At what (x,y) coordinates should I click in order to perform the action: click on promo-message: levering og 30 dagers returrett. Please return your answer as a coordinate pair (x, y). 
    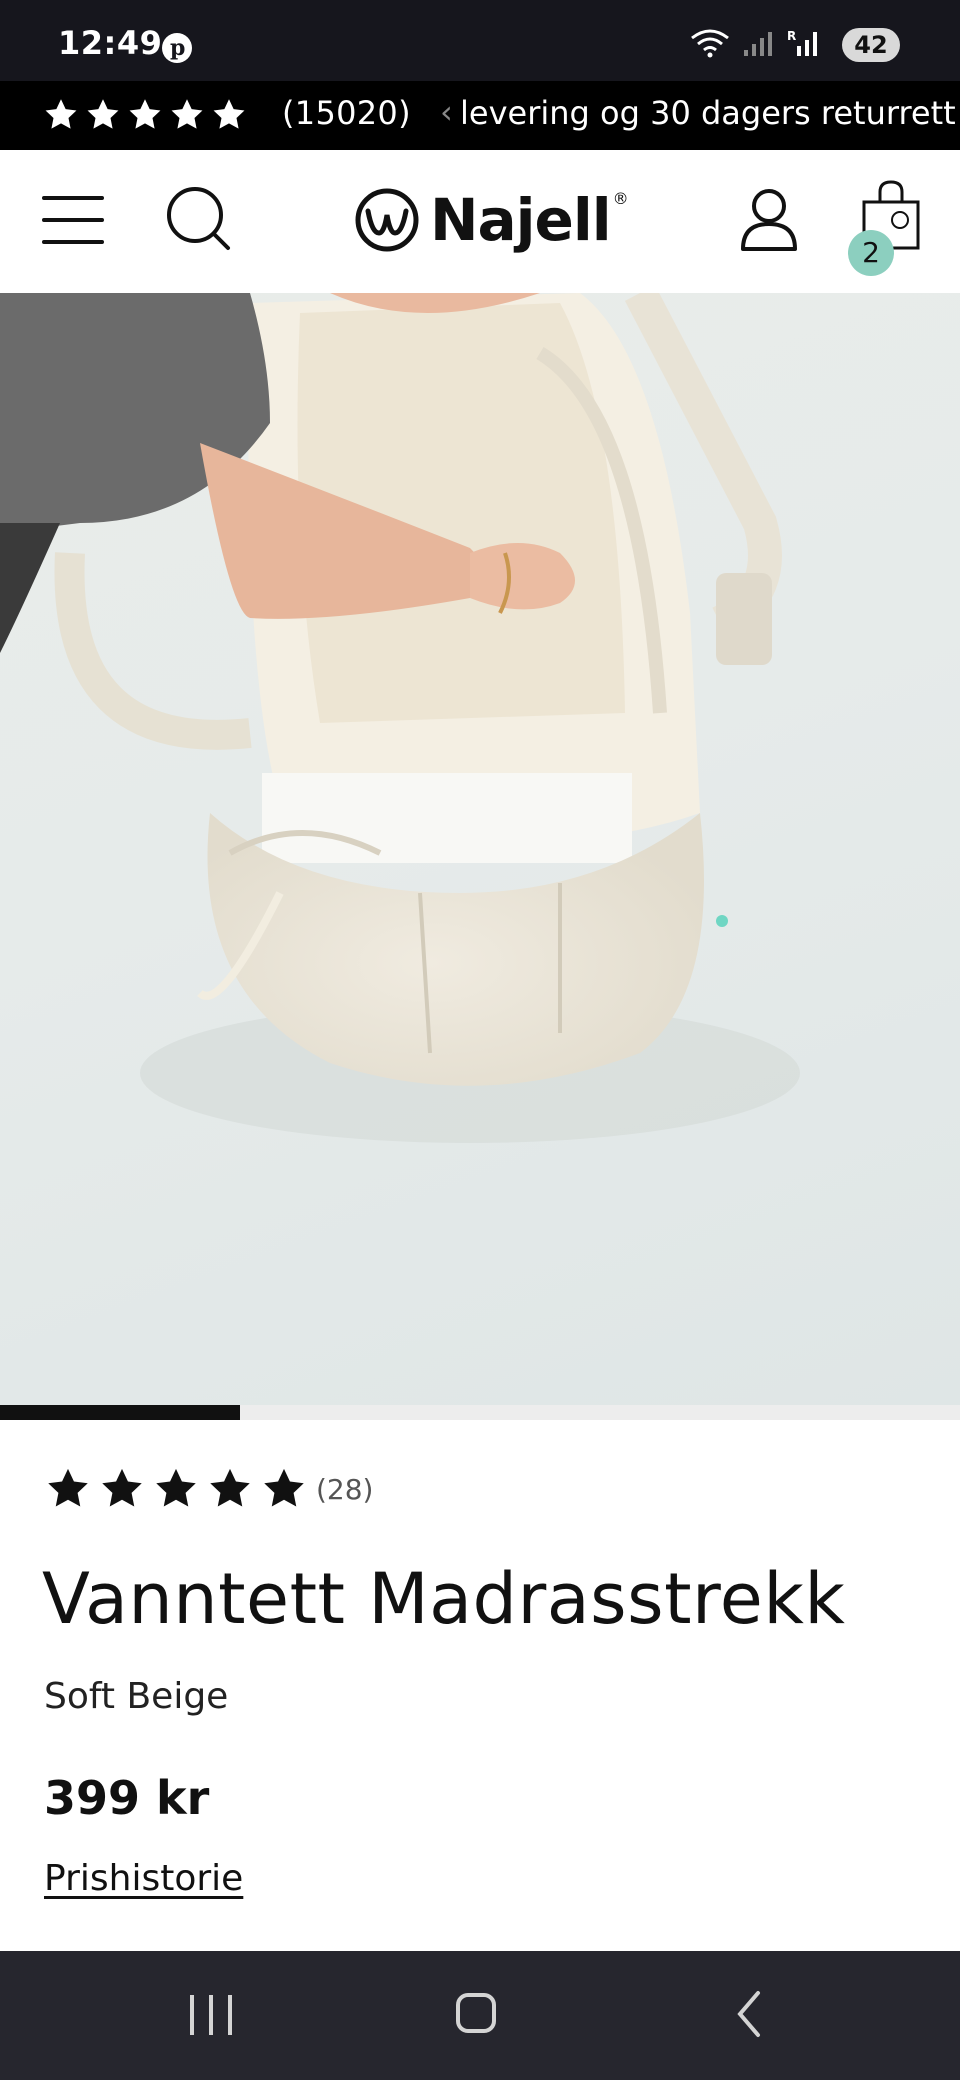
    Looking at the image, I should click on (708, 113).